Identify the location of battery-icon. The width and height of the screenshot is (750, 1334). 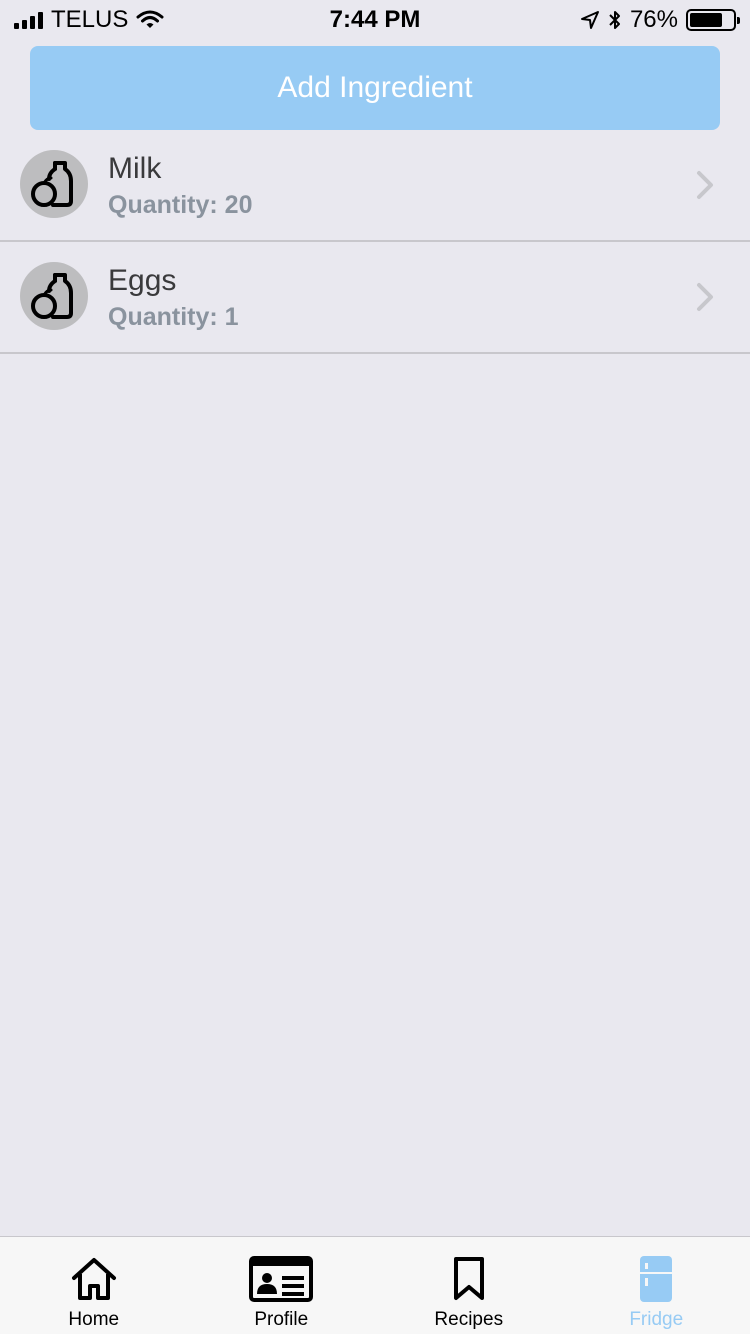
(713, 20).